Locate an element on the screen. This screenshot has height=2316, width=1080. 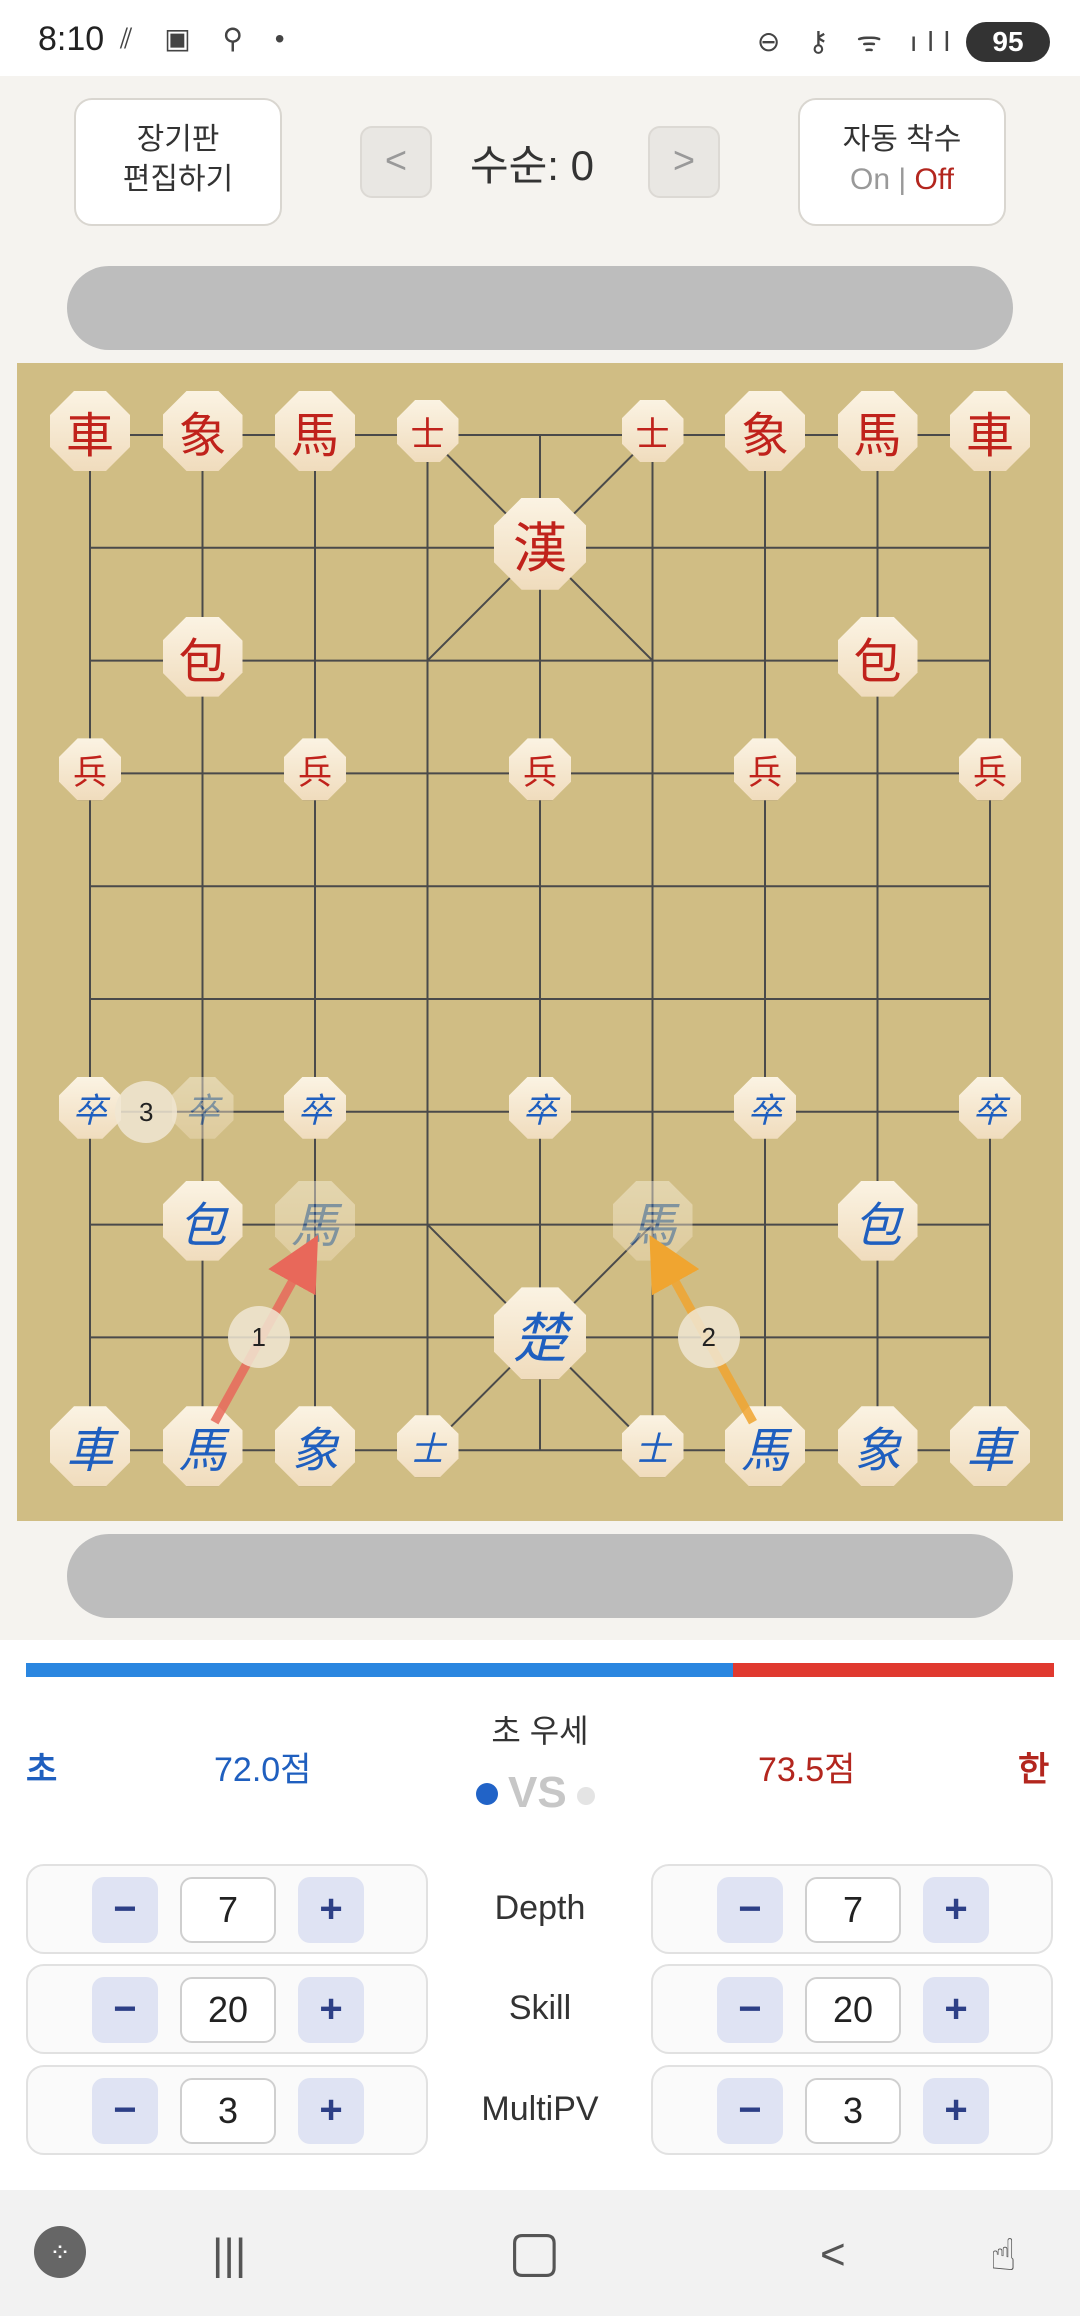
hint-rank-badge: 3 is located at coordinates (146, 1111).